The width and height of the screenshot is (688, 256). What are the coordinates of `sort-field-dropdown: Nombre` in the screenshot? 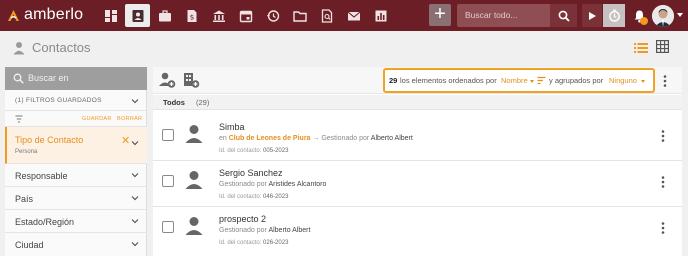 It's located at (514, 80).